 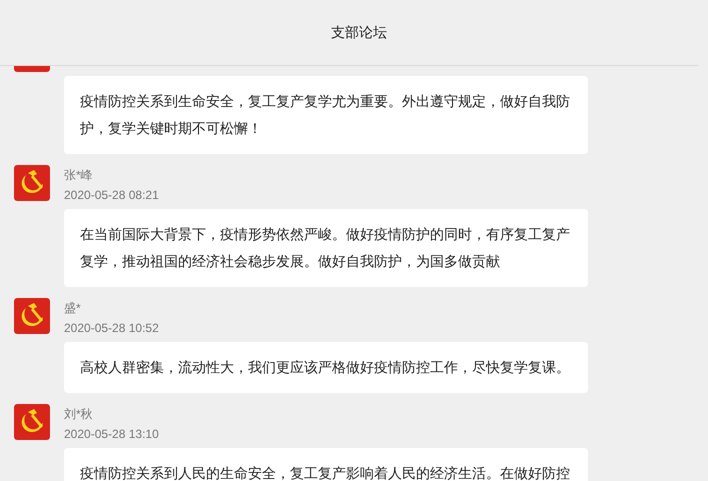 I want to click on post-time: 2020-05-28 13:10, so click(x=111, y=434).